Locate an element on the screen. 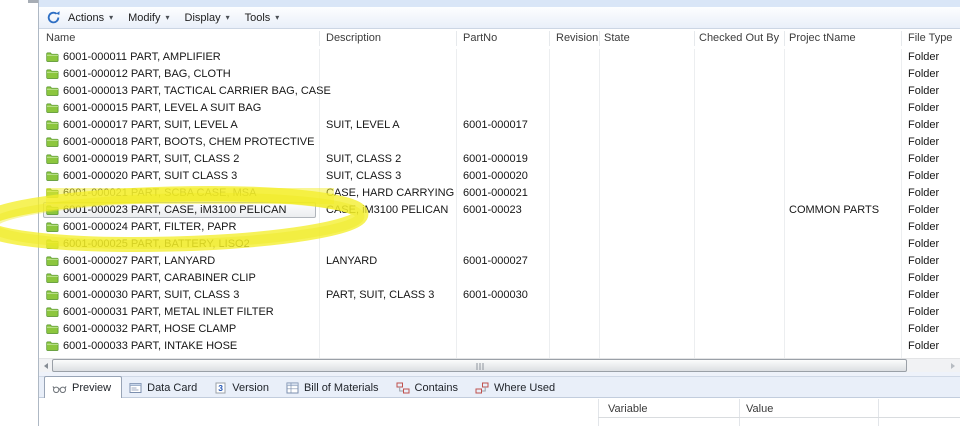 Image resolution: width=960 pixels, height=426 pixels. variable-column-header: Variable is located at coordinates (628, 409).